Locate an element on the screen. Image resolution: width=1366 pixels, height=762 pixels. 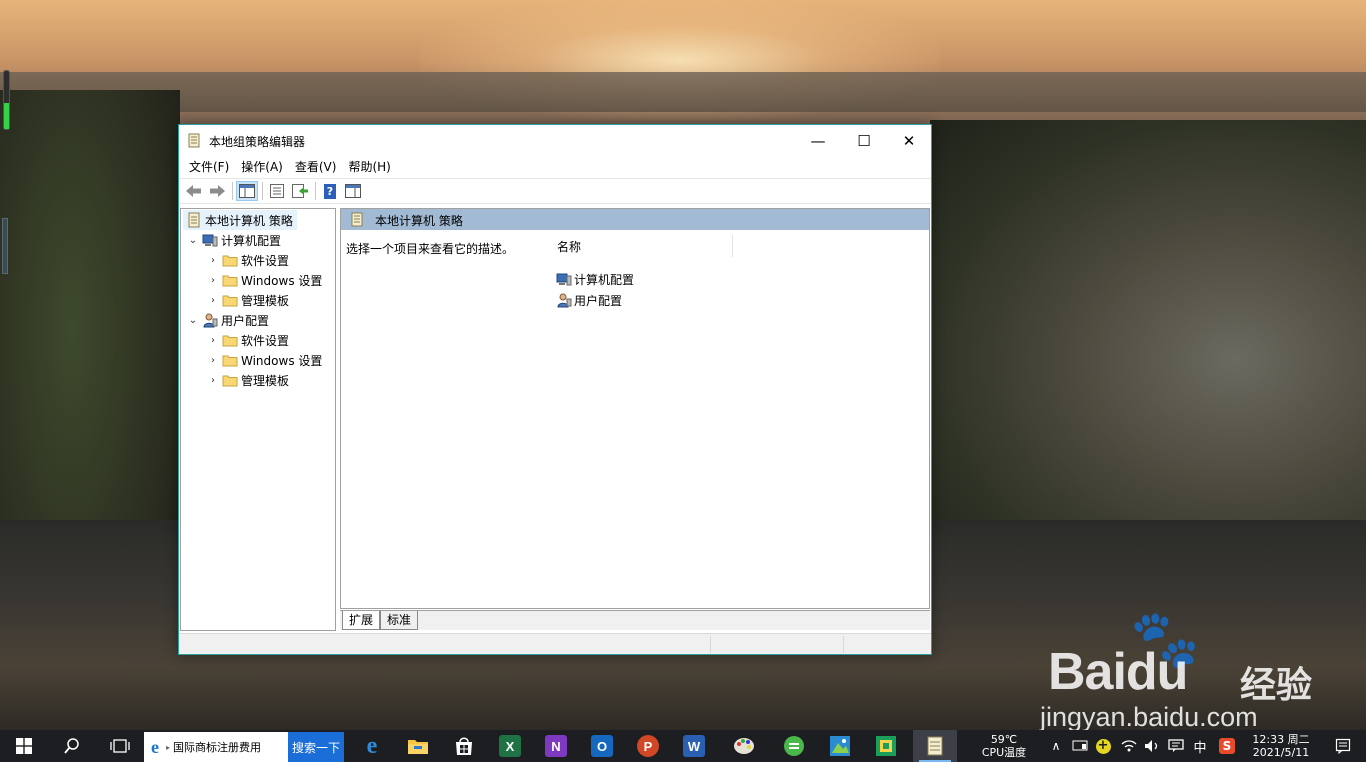
title-bar: 本地组策略编辑器 — ☐ ✕ is located at coordinates (555, 140).